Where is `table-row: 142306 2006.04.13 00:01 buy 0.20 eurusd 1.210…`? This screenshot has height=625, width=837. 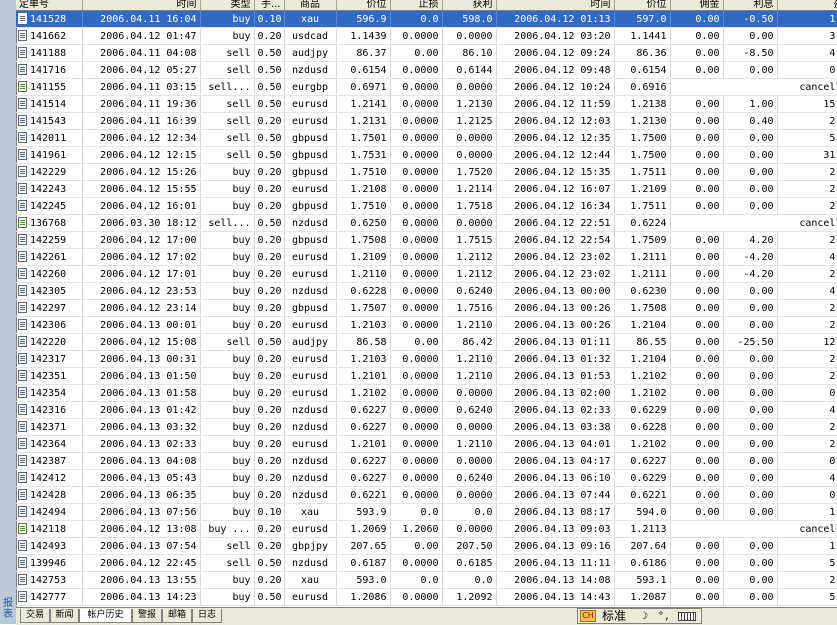 table-row: 142306 2006.04.13 00:01 buy 0.20 eurusd 1.210… is located at coordinates (426, 325).